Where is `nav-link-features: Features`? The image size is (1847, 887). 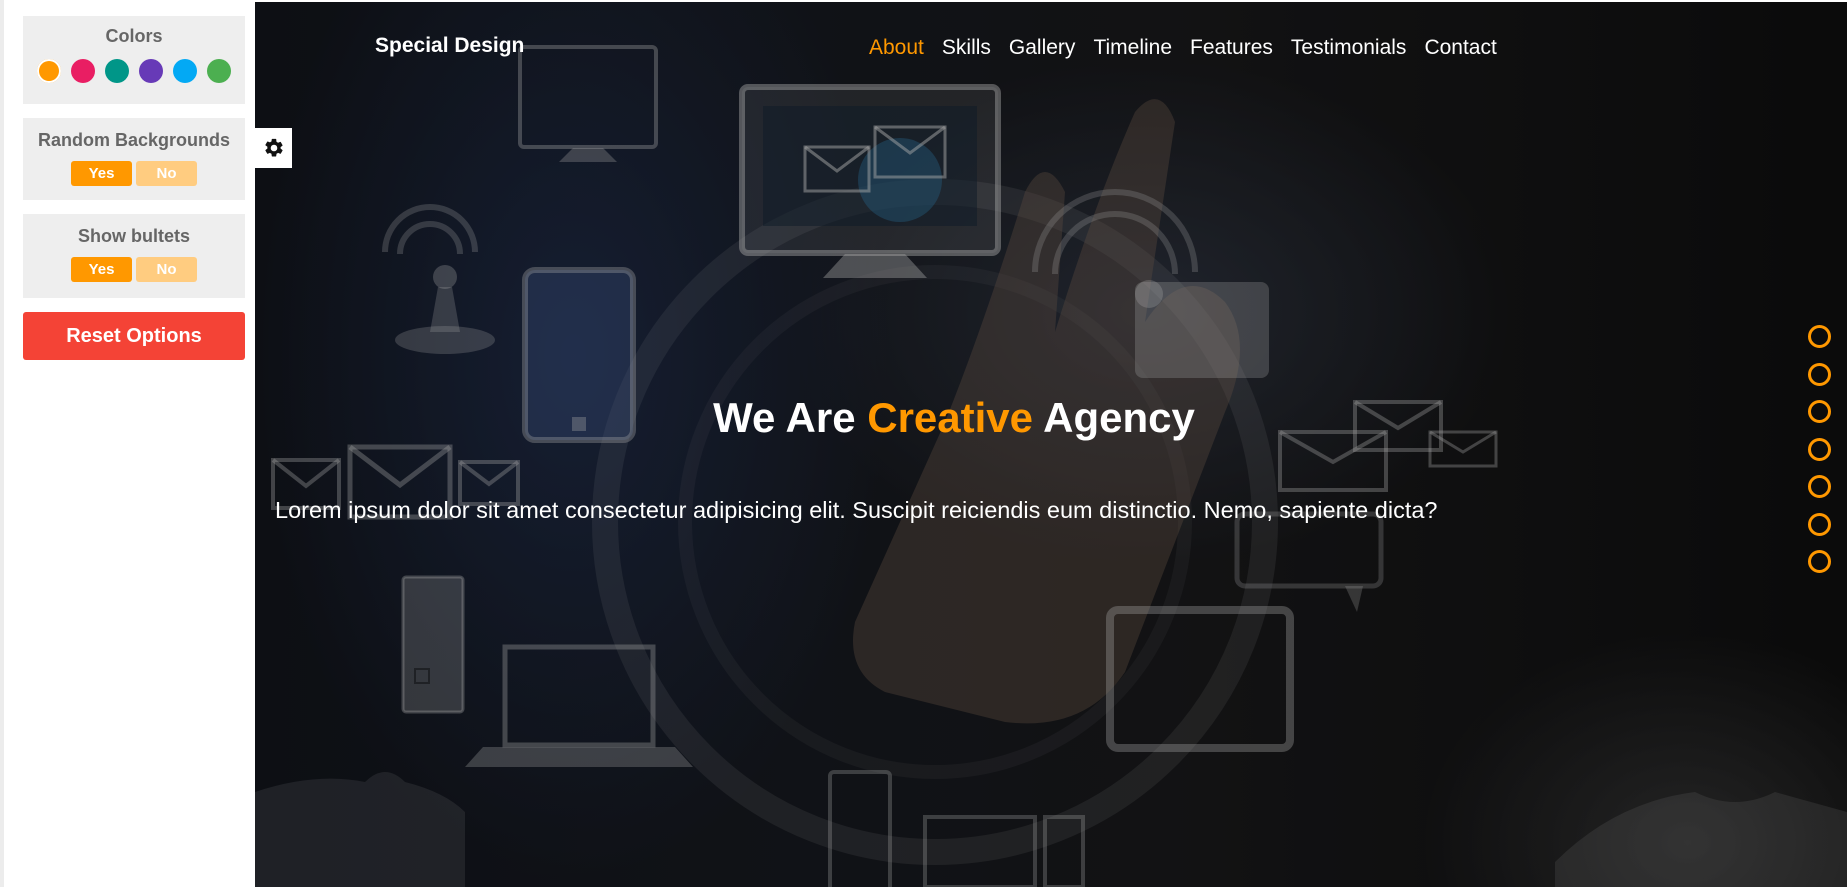 nav-link-features: Features is located at coordinates (1231, 47).